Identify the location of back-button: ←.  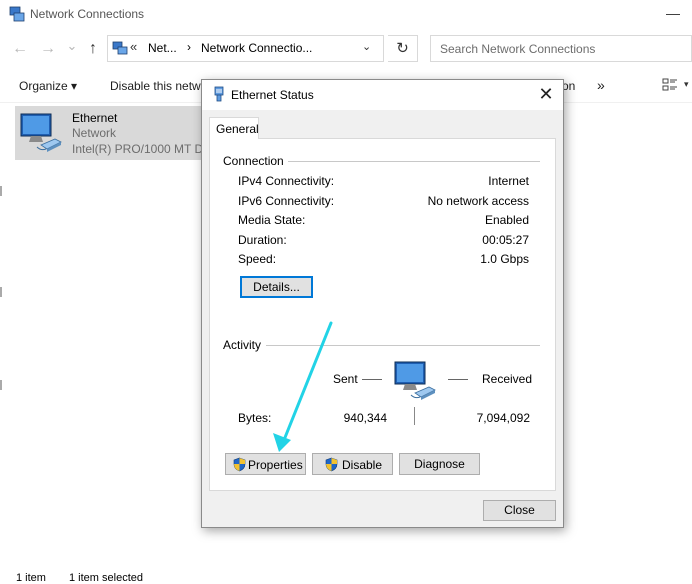
(20, 49).